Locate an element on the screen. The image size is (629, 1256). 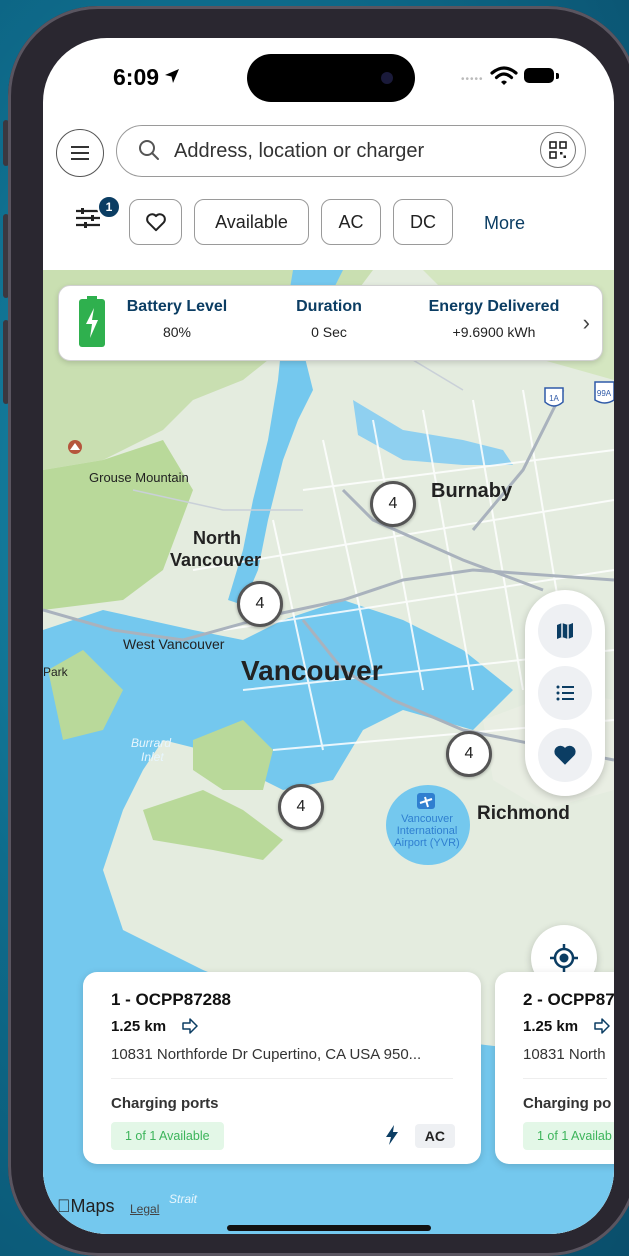
energy-delivered-block: Energy Delivered +9.6900 kWh is located at coordinates (494, 319).